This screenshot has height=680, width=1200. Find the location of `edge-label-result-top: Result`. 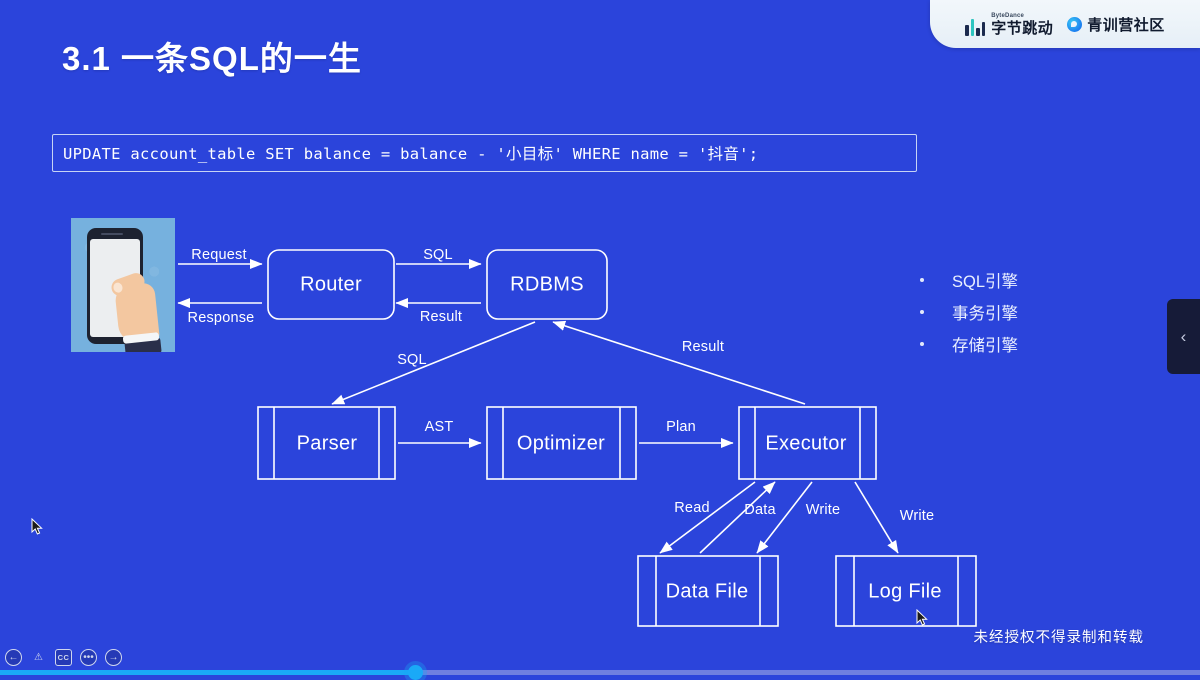

edge-label-result-top: Result is located at coordinates (441, 317).